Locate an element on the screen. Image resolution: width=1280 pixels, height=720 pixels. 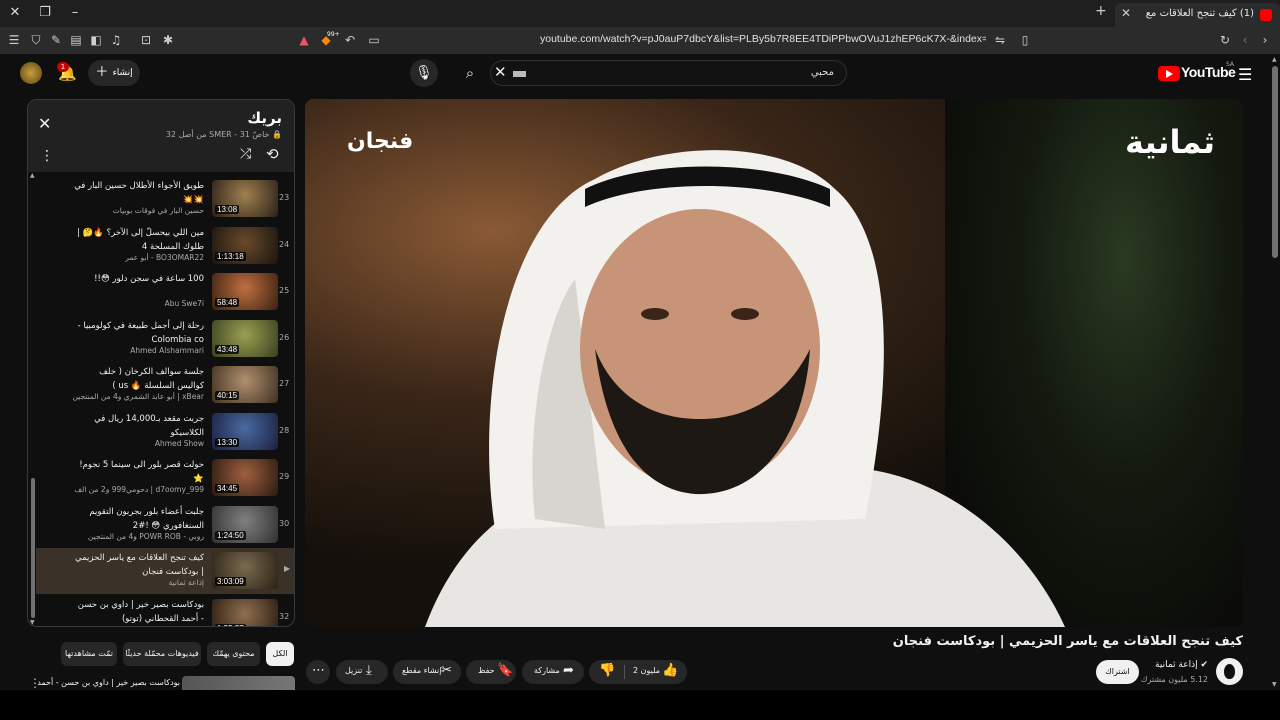
playlist-item-index: 29 is located at coordinates (284, 476).